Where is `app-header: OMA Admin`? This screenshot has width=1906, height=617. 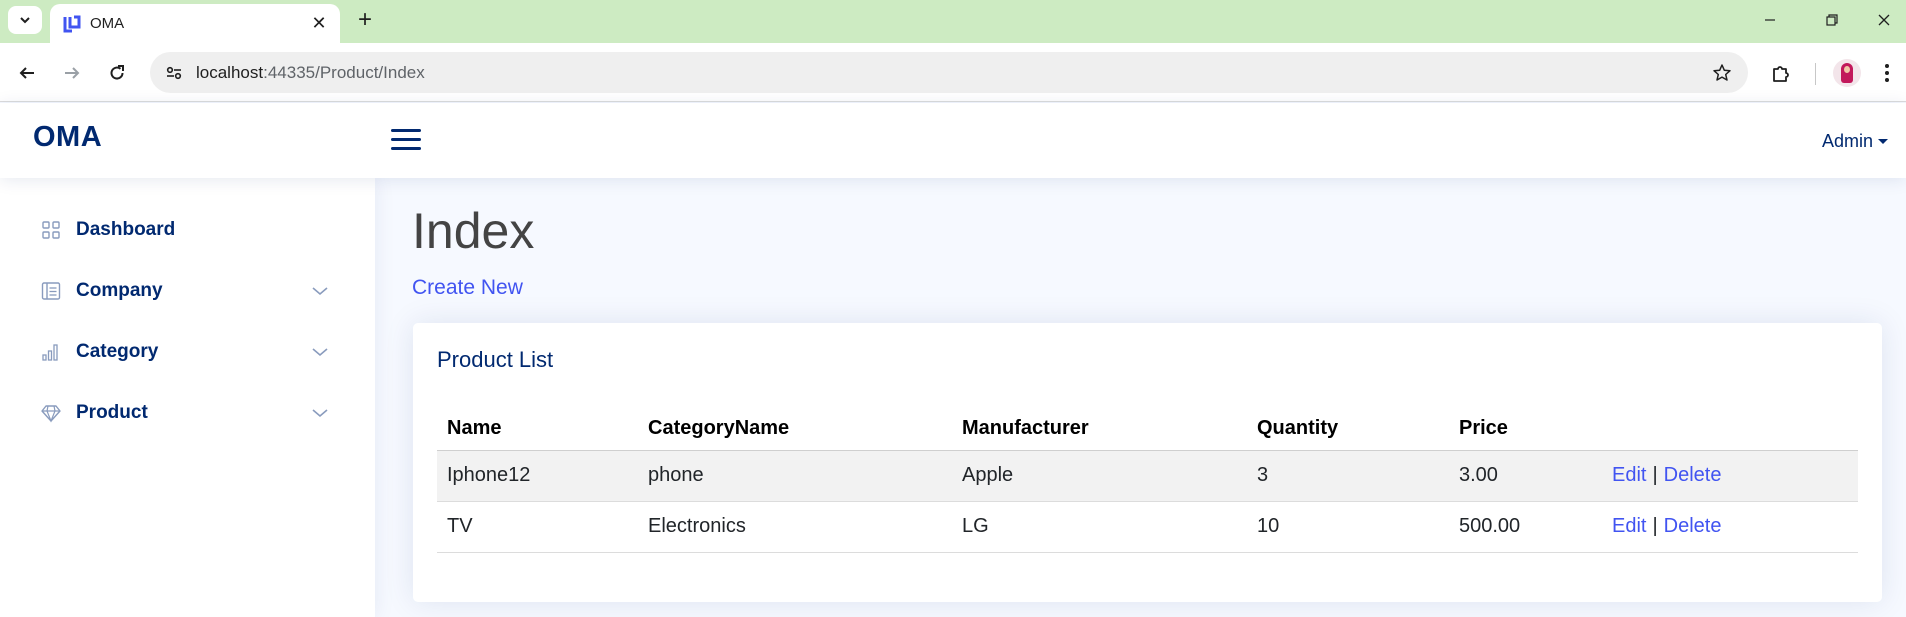 app-header: OMA Admin is located at coordinates (953, 140).